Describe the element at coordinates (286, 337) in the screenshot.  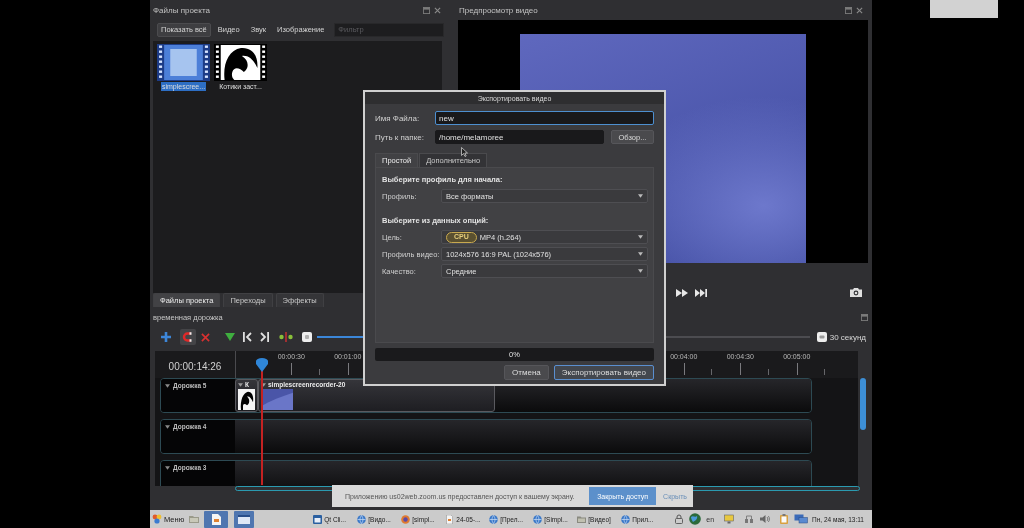
I see `center-marker-icon` at that location.